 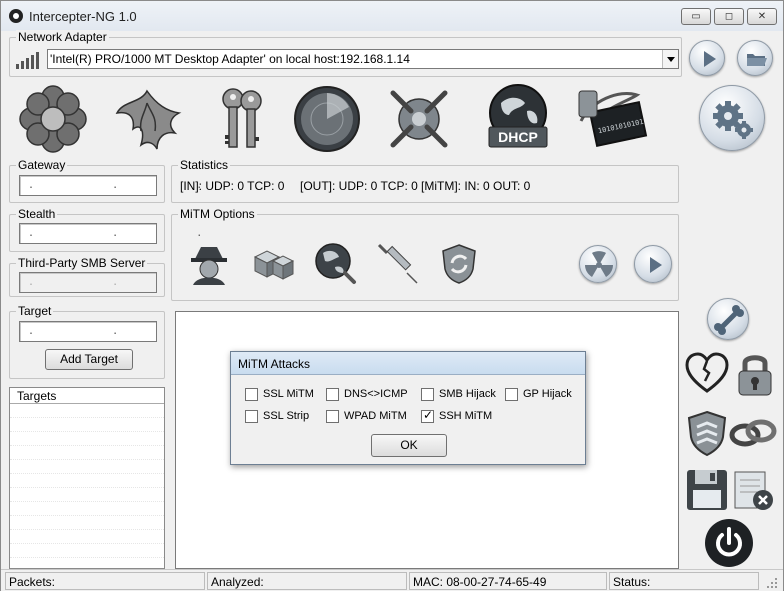 I want to click on checkbox-checked: ✓, so click(x=427, y=415).